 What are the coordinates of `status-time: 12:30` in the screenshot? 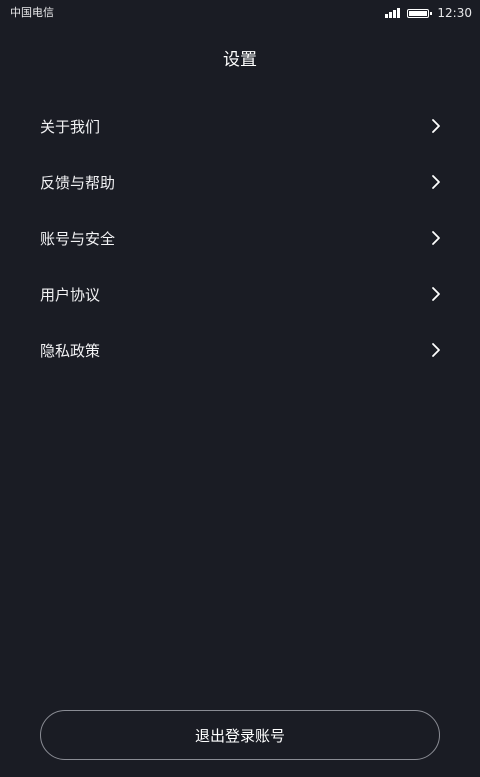 It's located at (454, 13).